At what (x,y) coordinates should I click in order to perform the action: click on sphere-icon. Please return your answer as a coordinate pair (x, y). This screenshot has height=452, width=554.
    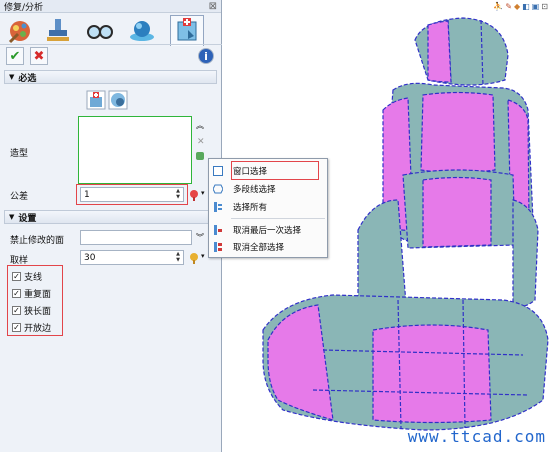
    Looking at the image, I should click on (142, 30).